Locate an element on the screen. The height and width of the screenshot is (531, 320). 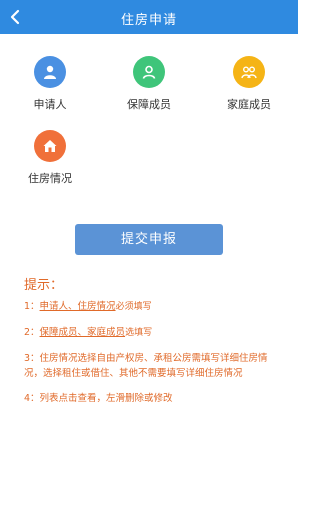
menu-item-label: 家庭成员 is located at coordinates (249, 104).